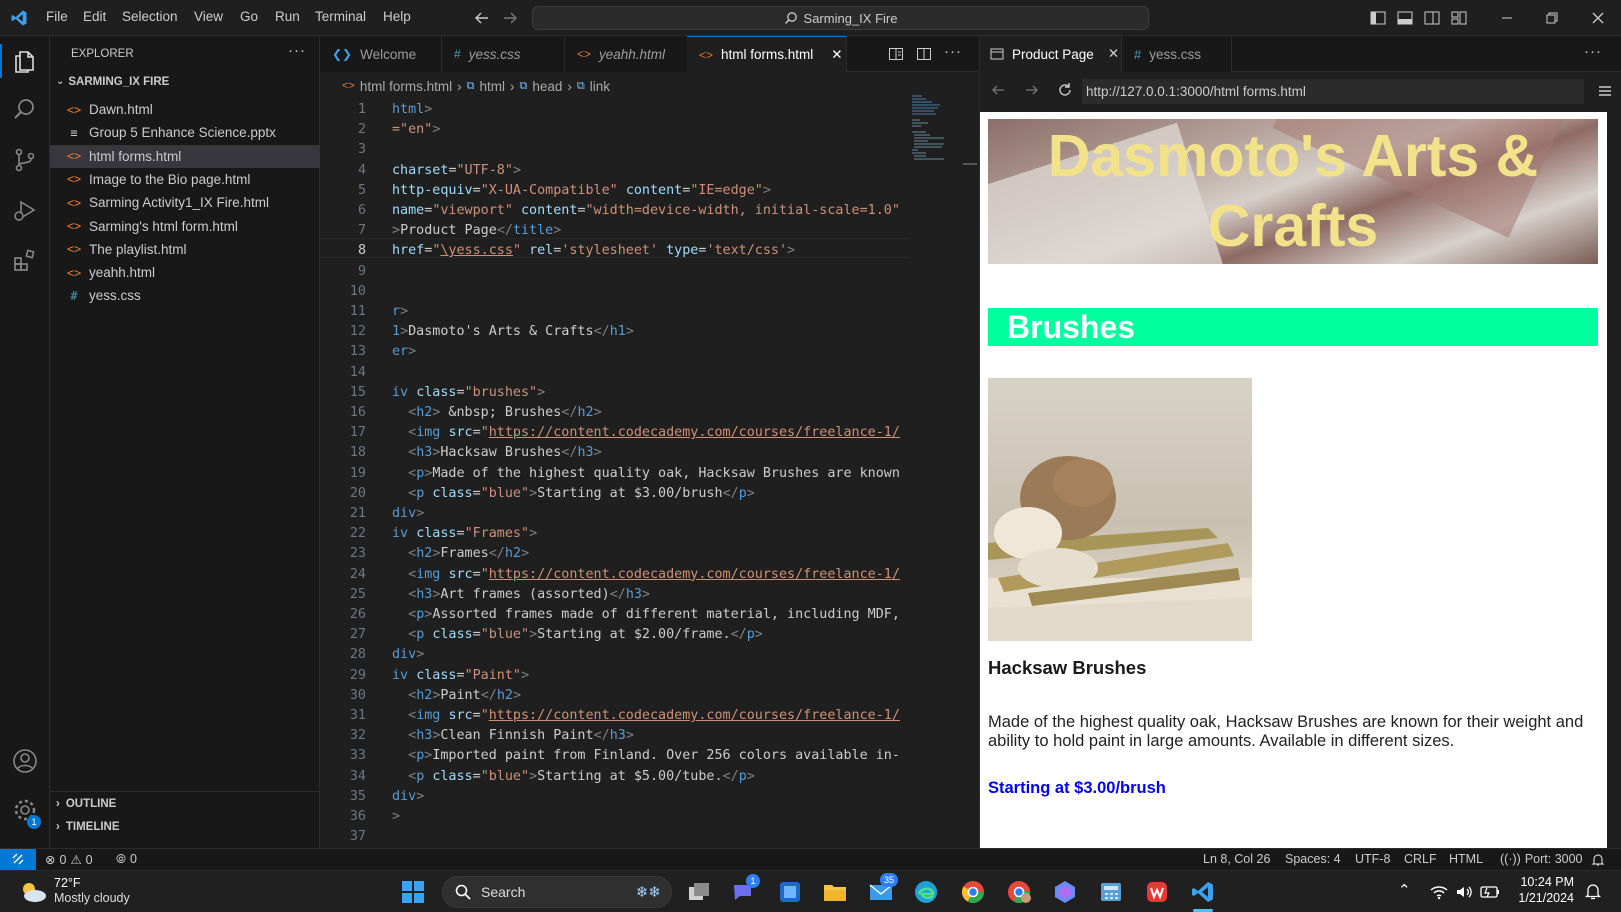 This screenshot has width=1621, height=912. What do you see at coordinates (1464, 892) in the screenshot?
I see `volume-icon` at bounding box center [1464, 892].